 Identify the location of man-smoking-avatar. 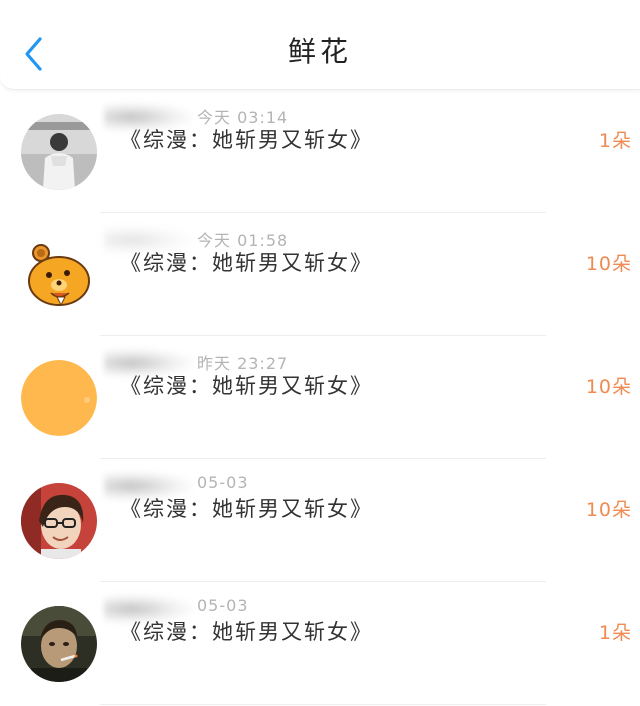
(59, 644).